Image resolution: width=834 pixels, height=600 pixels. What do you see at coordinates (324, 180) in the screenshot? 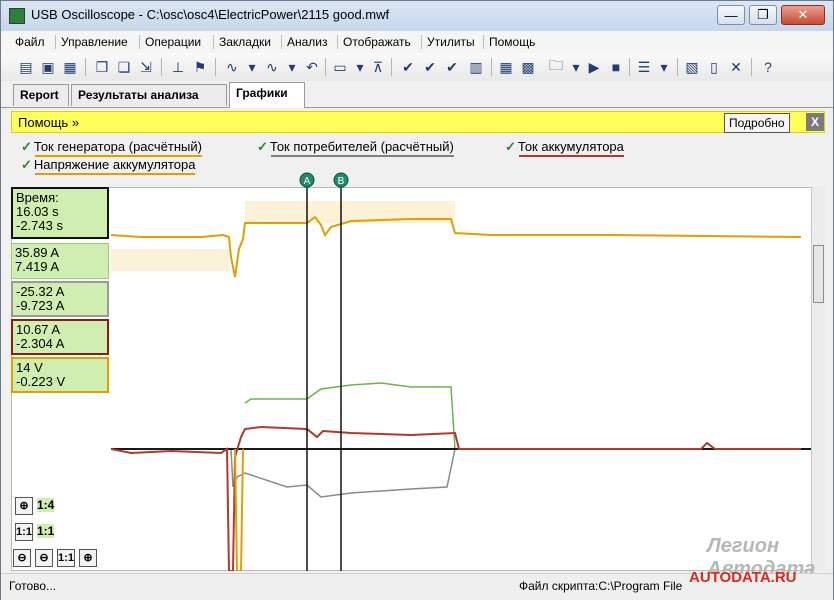
I see `cursor-handles: A B` at bounding box center [324, 180].